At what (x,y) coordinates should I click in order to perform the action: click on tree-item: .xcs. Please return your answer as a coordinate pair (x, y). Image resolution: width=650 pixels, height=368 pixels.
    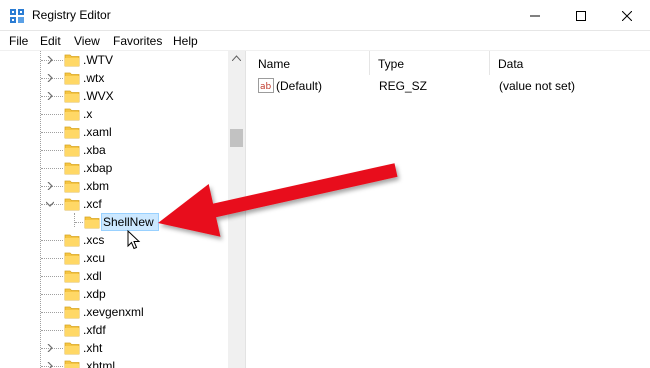
    Looking at the image, I should click on (114, 240).